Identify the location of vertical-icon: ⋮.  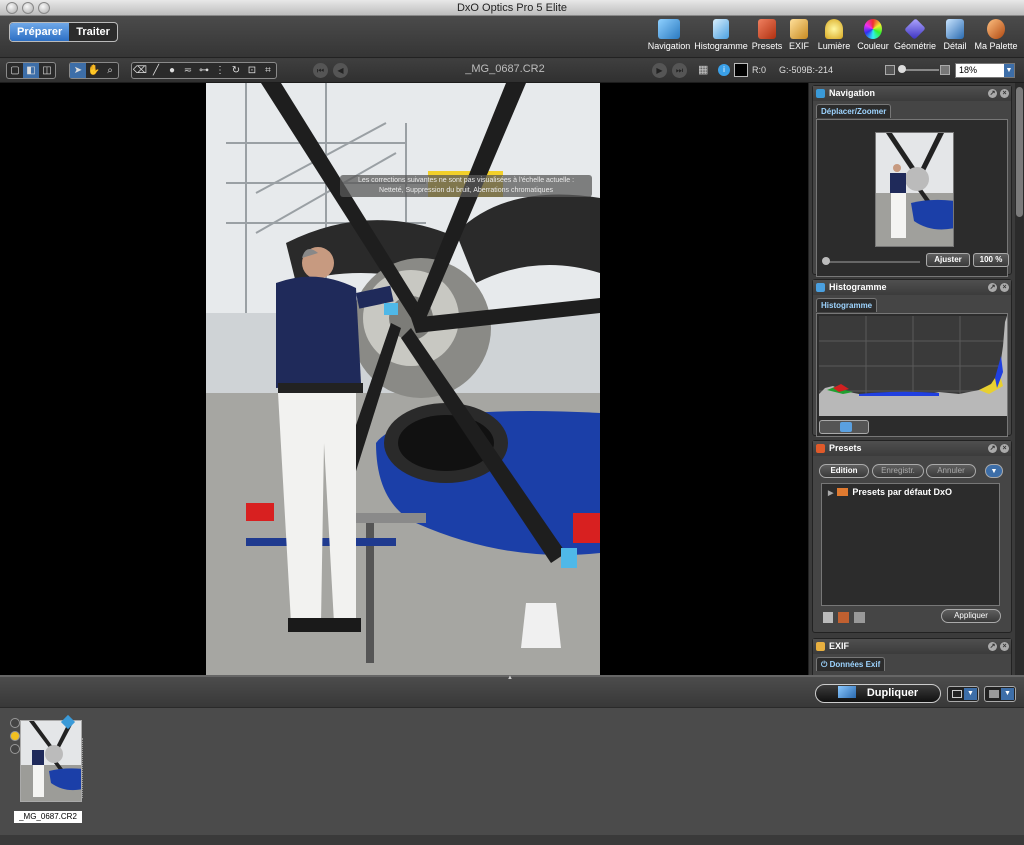
(220, 70).